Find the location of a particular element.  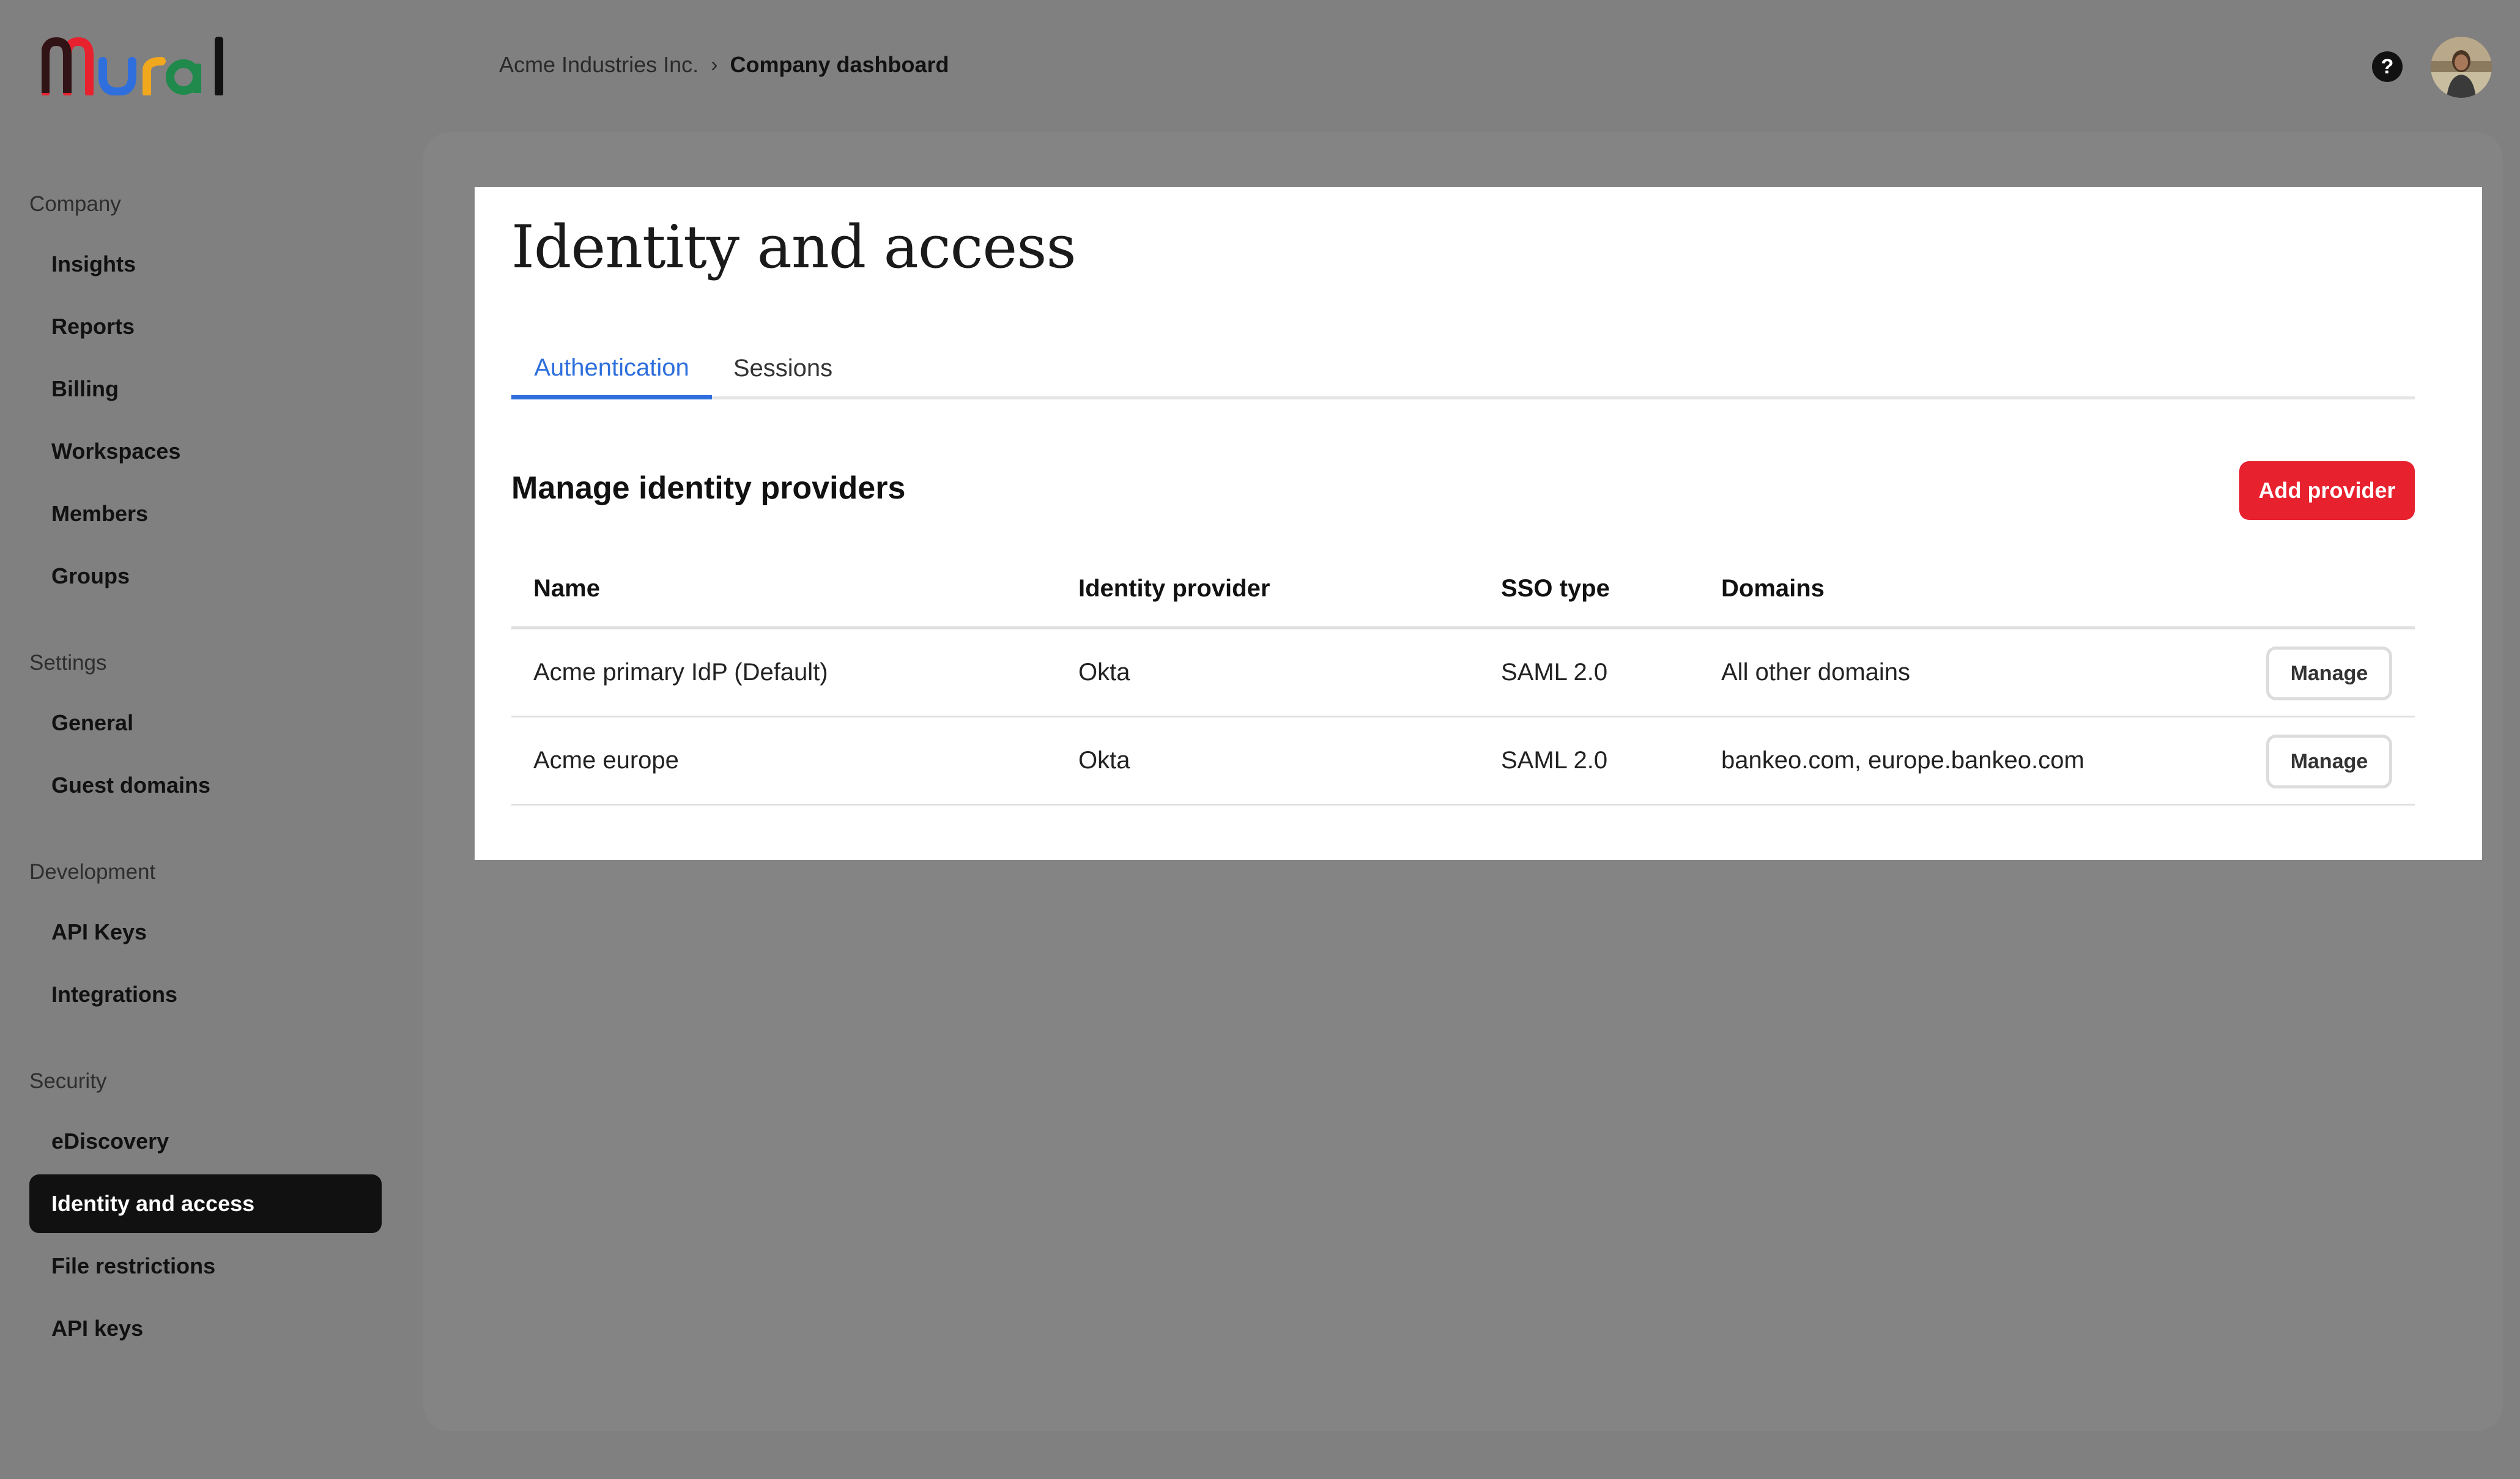

user-avatar is located at coordinates (2461, 67).